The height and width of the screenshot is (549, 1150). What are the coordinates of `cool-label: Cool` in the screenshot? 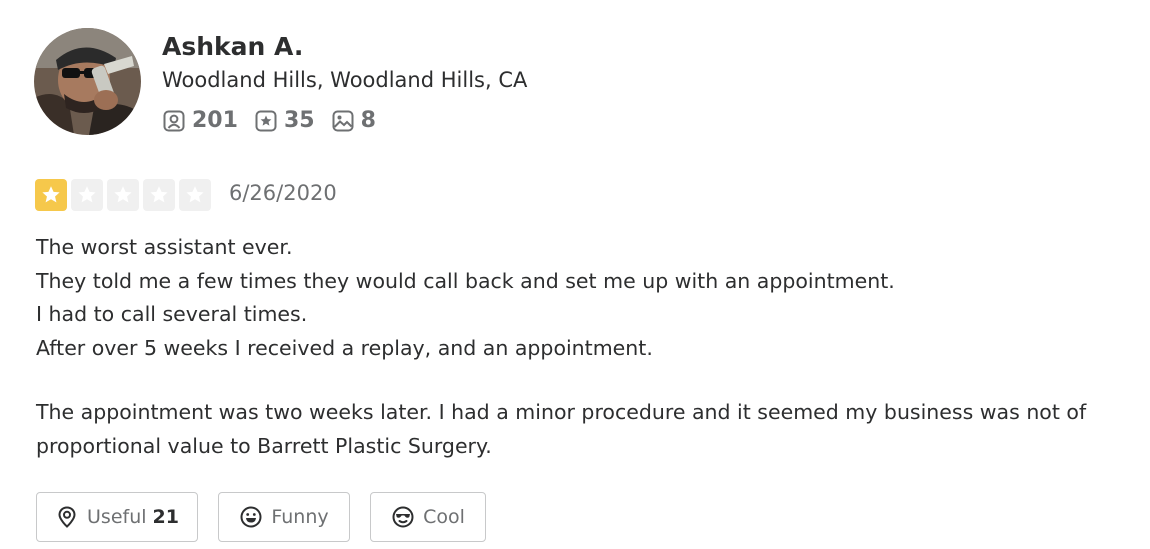 It's located at (444, 517).